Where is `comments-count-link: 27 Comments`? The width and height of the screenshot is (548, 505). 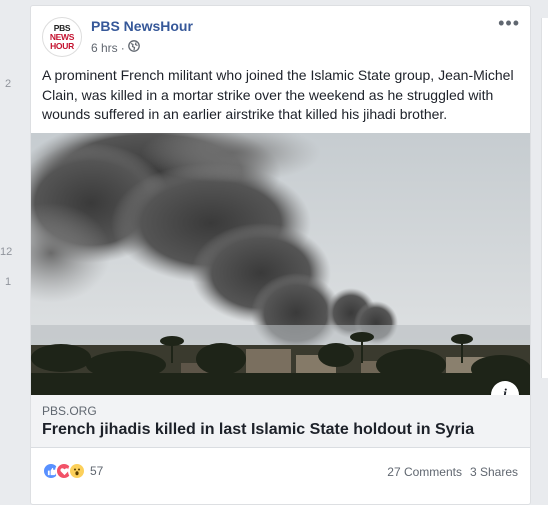
comments-count-link: 27 Comments is located at coordinates (424, 472).